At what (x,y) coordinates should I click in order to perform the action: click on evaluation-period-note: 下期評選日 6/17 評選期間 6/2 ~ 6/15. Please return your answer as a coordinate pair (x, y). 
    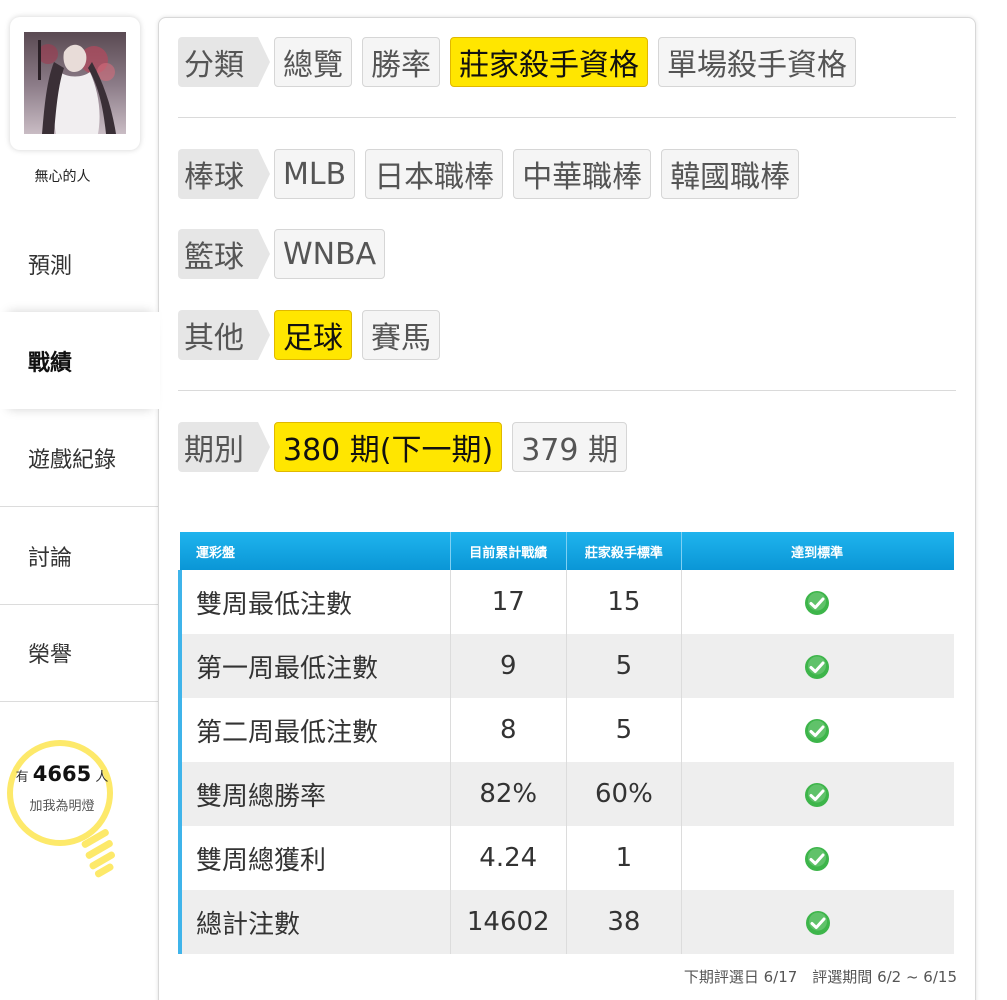
    Looking at the image, I should click on (820, 977).